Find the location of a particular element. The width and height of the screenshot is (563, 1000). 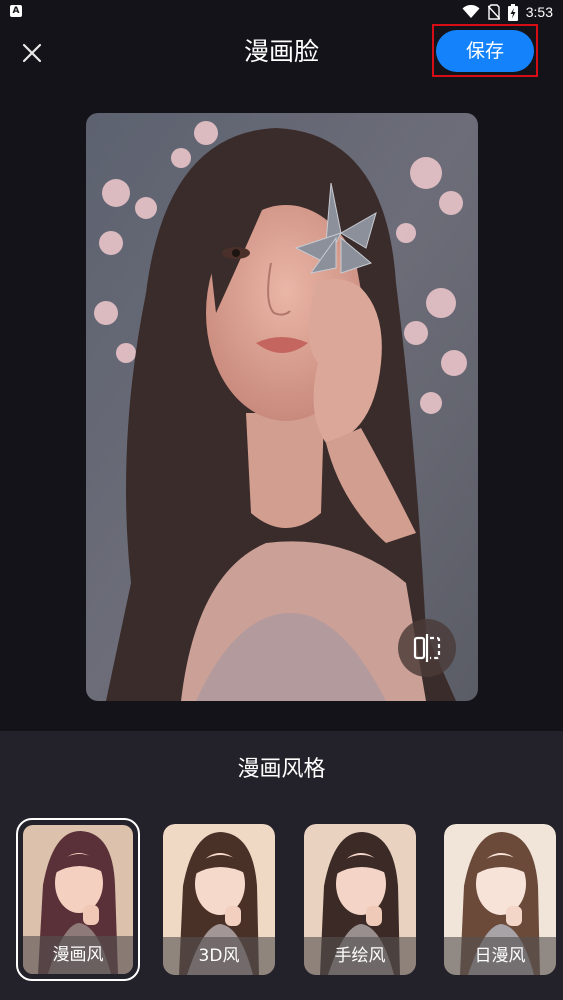

style-option-label: 3D风 is located at coordinates (219, 956).